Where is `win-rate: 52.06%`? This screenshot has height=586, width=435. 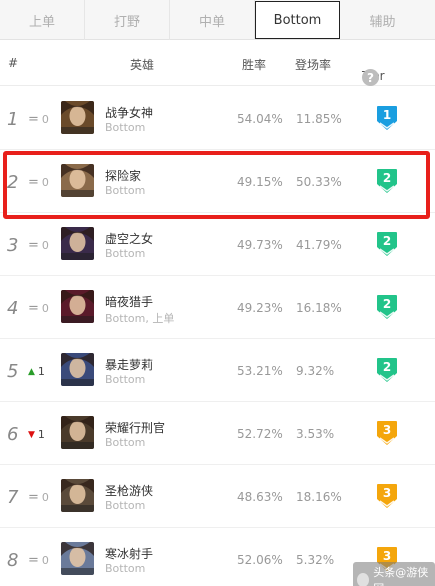
win-rate: 52.06% is located at coordinates (260, 560).